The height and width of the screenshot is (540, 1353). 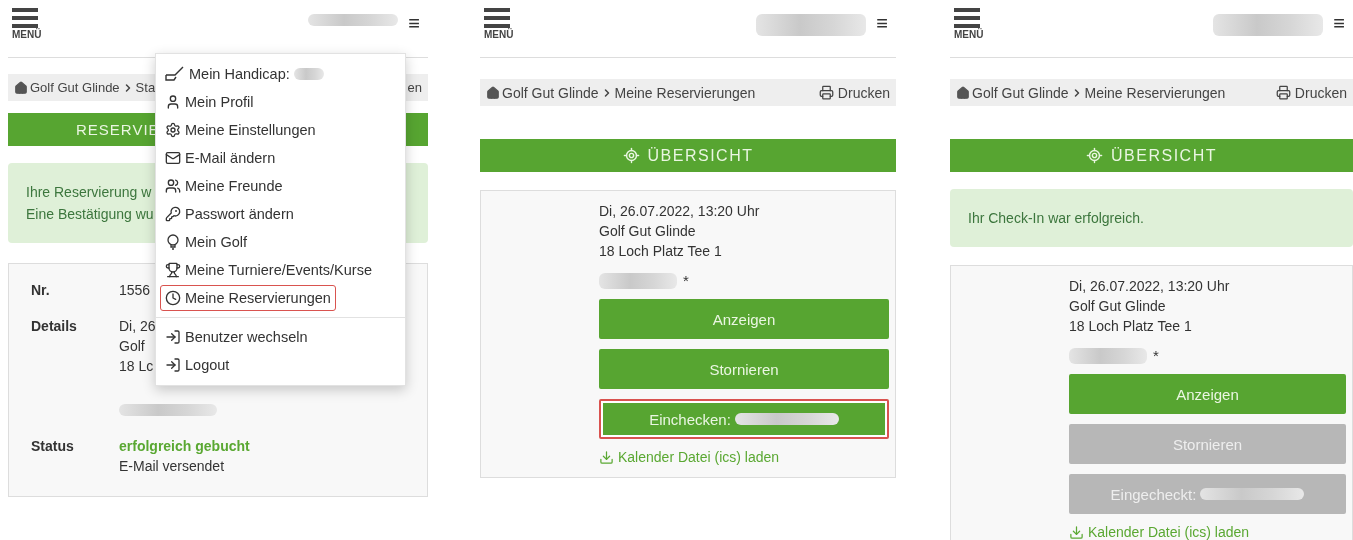 What do you see at coordinates (136, 366) in the screenshot?
I see `detail-text: 18 Lc` at bounding box center [136, 366].